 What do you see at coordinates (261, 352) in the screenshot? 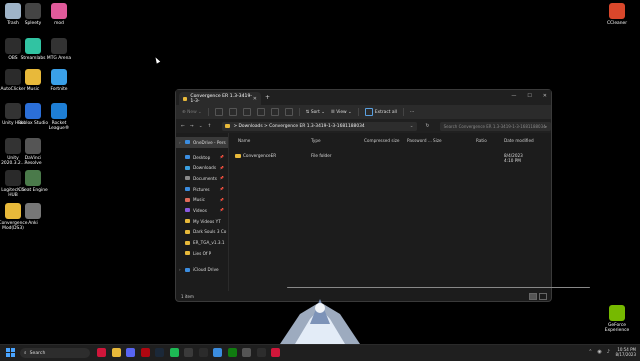
I see `obs-icon` at bounding box center [261, 352].